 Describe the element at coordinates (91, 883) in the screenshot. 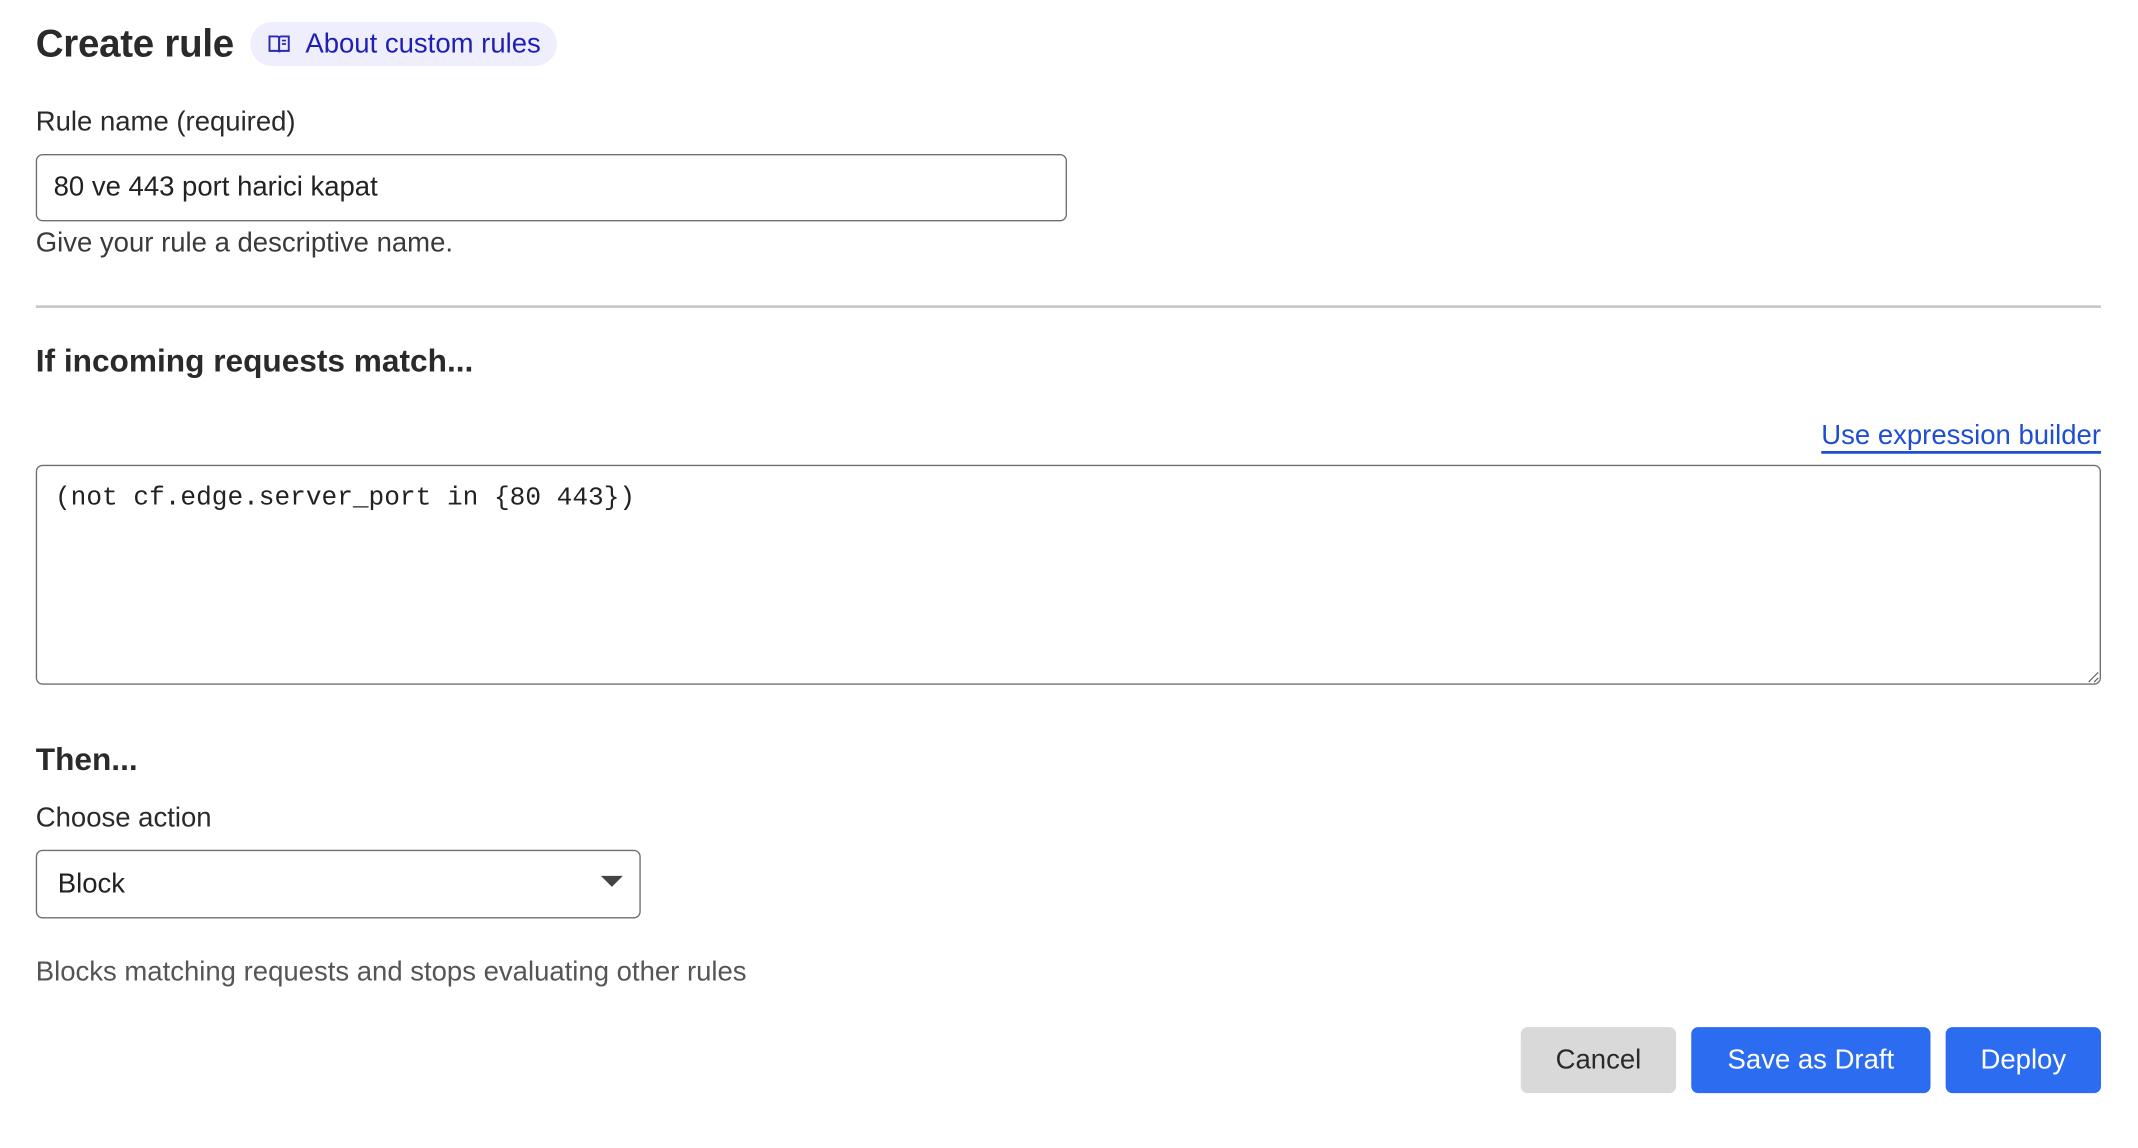

I see `action-select-value: Block` at that location.